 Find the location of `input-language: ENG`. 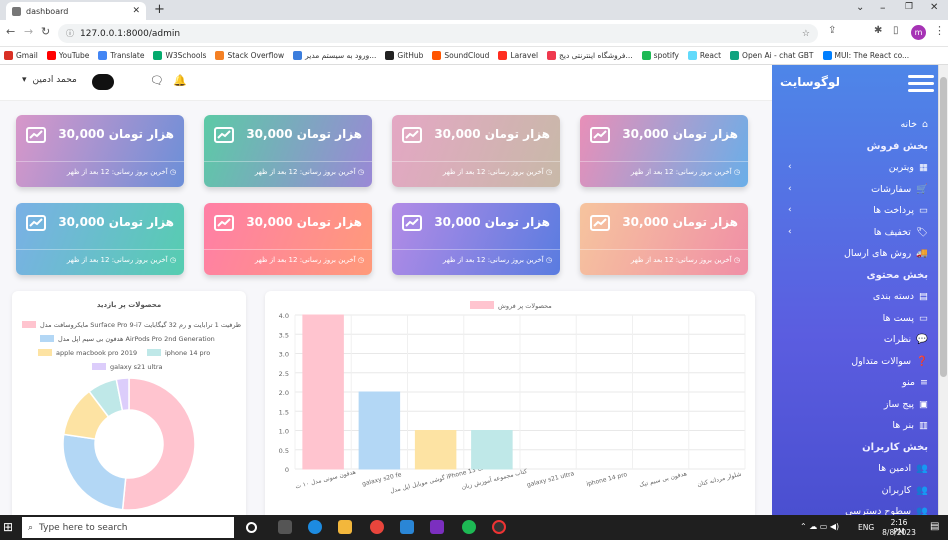

input-language: ENG is located at coordinates (866, 527).